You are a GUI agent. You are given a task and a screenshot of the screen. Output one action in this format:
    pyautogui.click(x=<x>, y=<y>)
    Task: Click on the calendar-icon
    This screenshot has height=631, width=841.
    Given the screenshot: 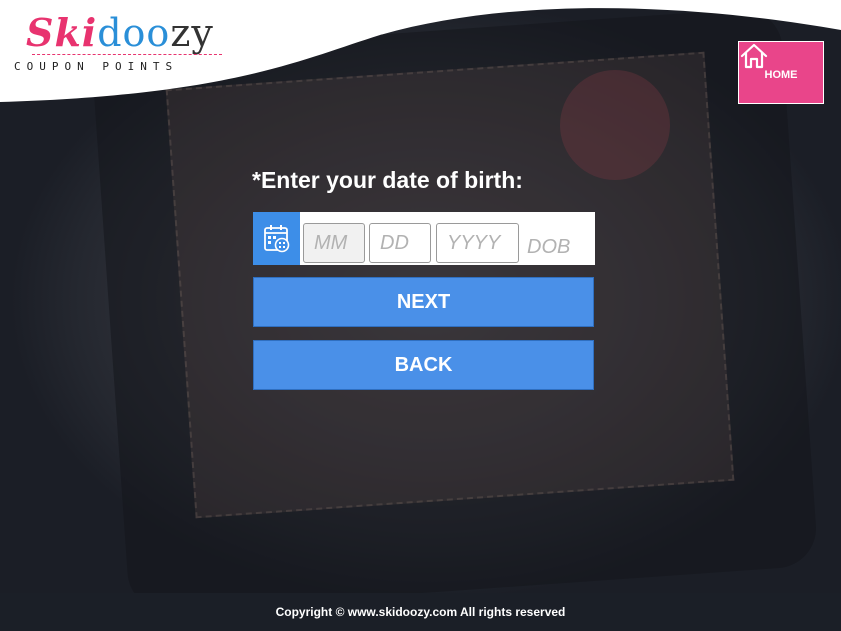 What is the action you would take?
    pyautogui.click(x=276, y=238)
    